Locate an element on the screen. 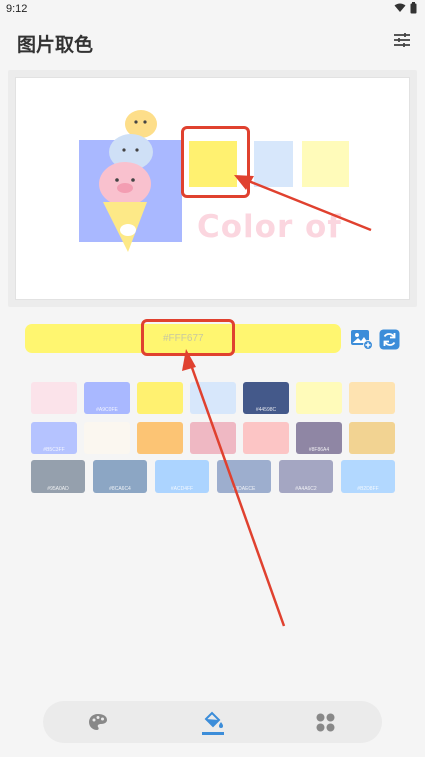 The width and height of the screenshot is (425, 757). grid-tab-icon is located at coordinates (325, 722).